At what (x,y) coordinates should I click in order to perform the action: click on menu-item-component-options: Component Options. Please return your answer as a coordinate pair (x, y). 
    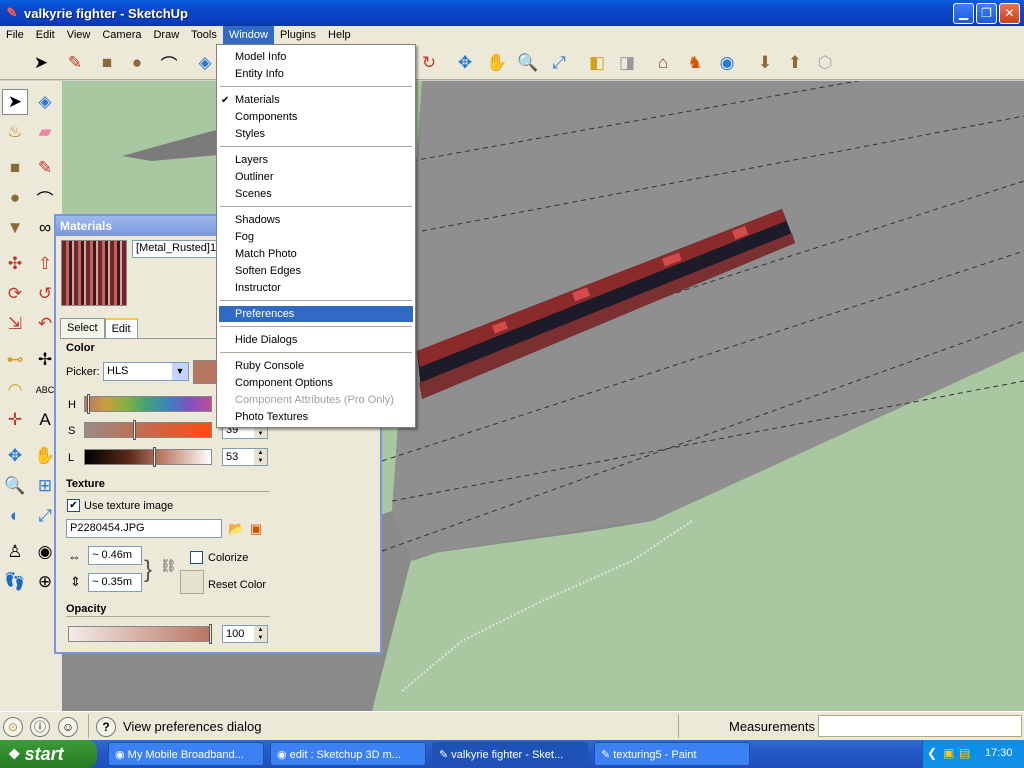
    Looking at the image, I should click on (316, 383).